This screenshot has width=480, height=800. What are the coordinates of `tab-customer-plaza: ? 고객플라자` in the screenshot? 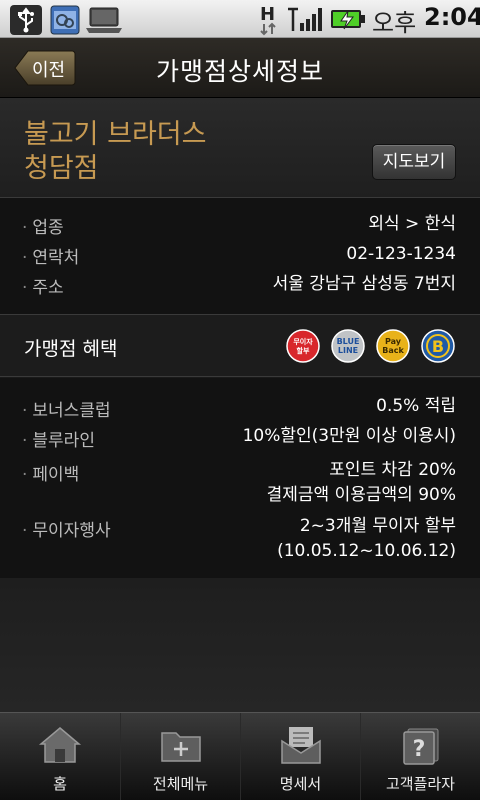 It's located at (420, 756).